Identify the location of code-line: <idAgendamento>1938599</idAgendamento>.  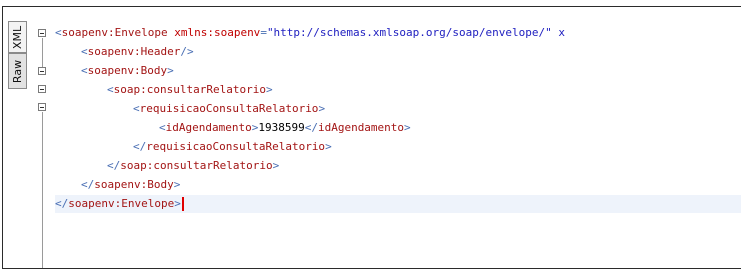
(285, 127).